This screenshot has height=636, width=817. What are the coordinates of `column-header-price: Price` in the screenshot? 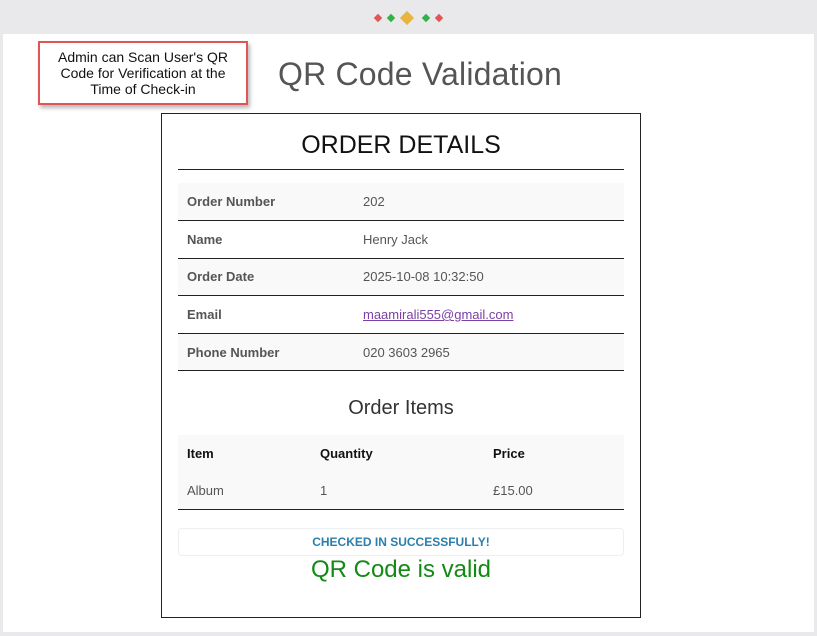 It's located at (554, 453).